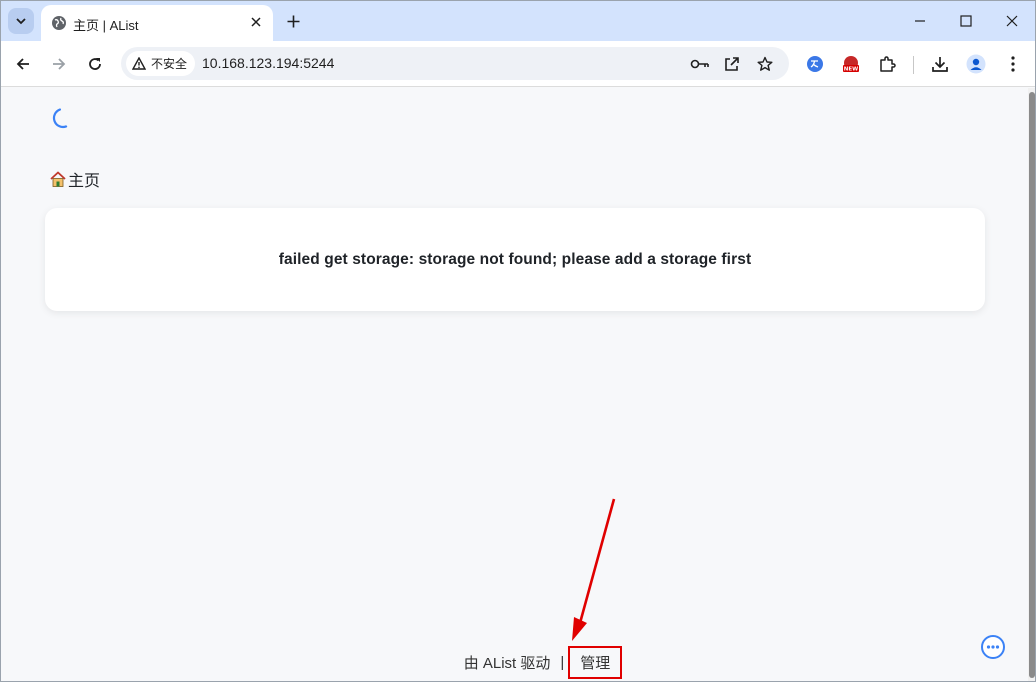 This screenshot has height=682, width=1036. I want to click on more-vert-icon, so click(1013, 64).